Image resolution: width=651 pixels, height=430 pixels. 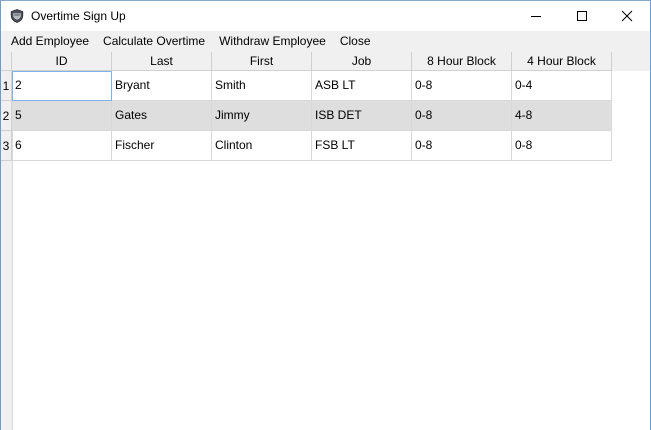 I want to click on window-title: Overtime Sign Up, so click(x=78, y=16).